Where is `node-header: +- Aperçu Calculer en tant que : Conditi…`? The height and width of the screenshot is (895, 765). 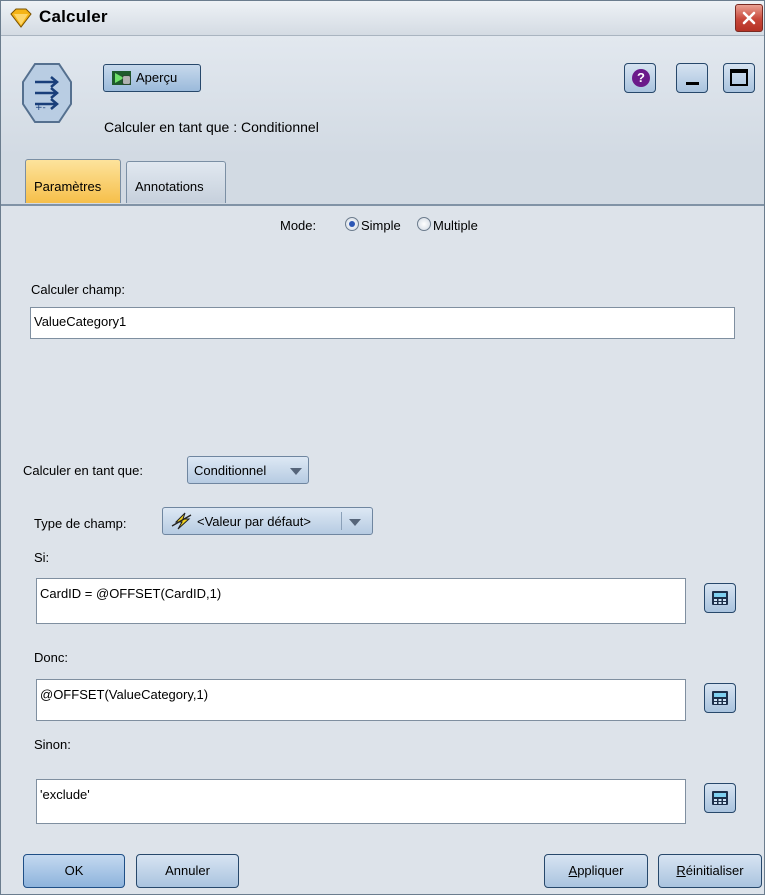 node-header: +- Aperçu Calculer en tant que : Conditi… is located at coordinates (382, 96).